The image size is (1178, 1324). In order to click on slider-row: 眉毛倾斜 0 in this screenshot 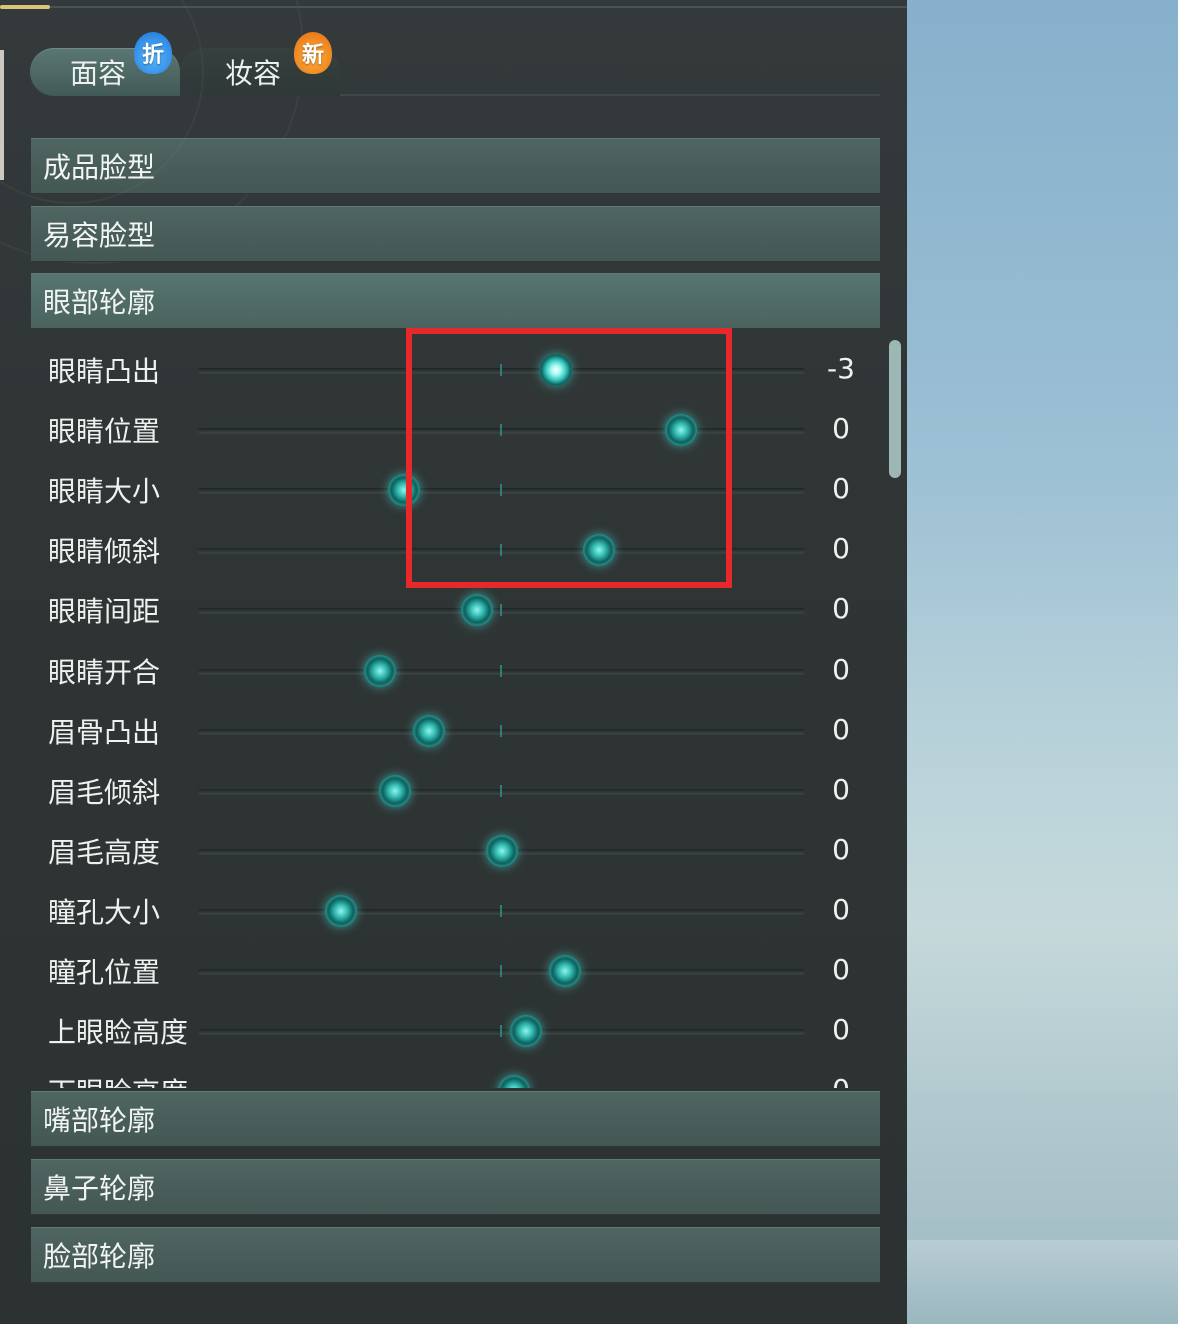, I will do `click(455, 791)`.